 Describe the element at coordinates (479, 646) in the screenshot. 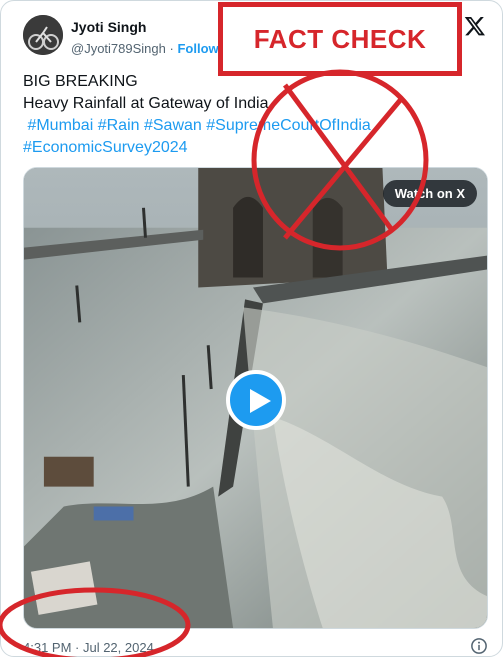

I see `info-icon` at that location.